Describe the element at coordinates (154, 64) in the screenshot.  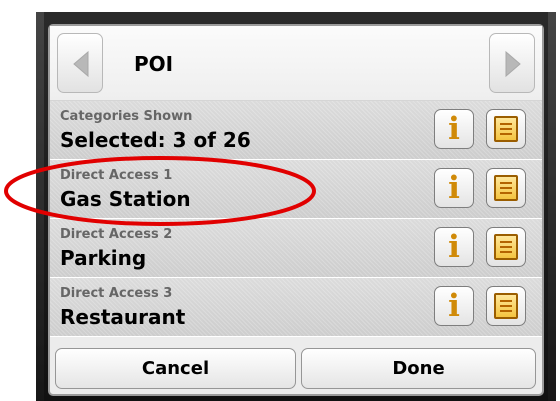
I see `page-title: POI` at that location.